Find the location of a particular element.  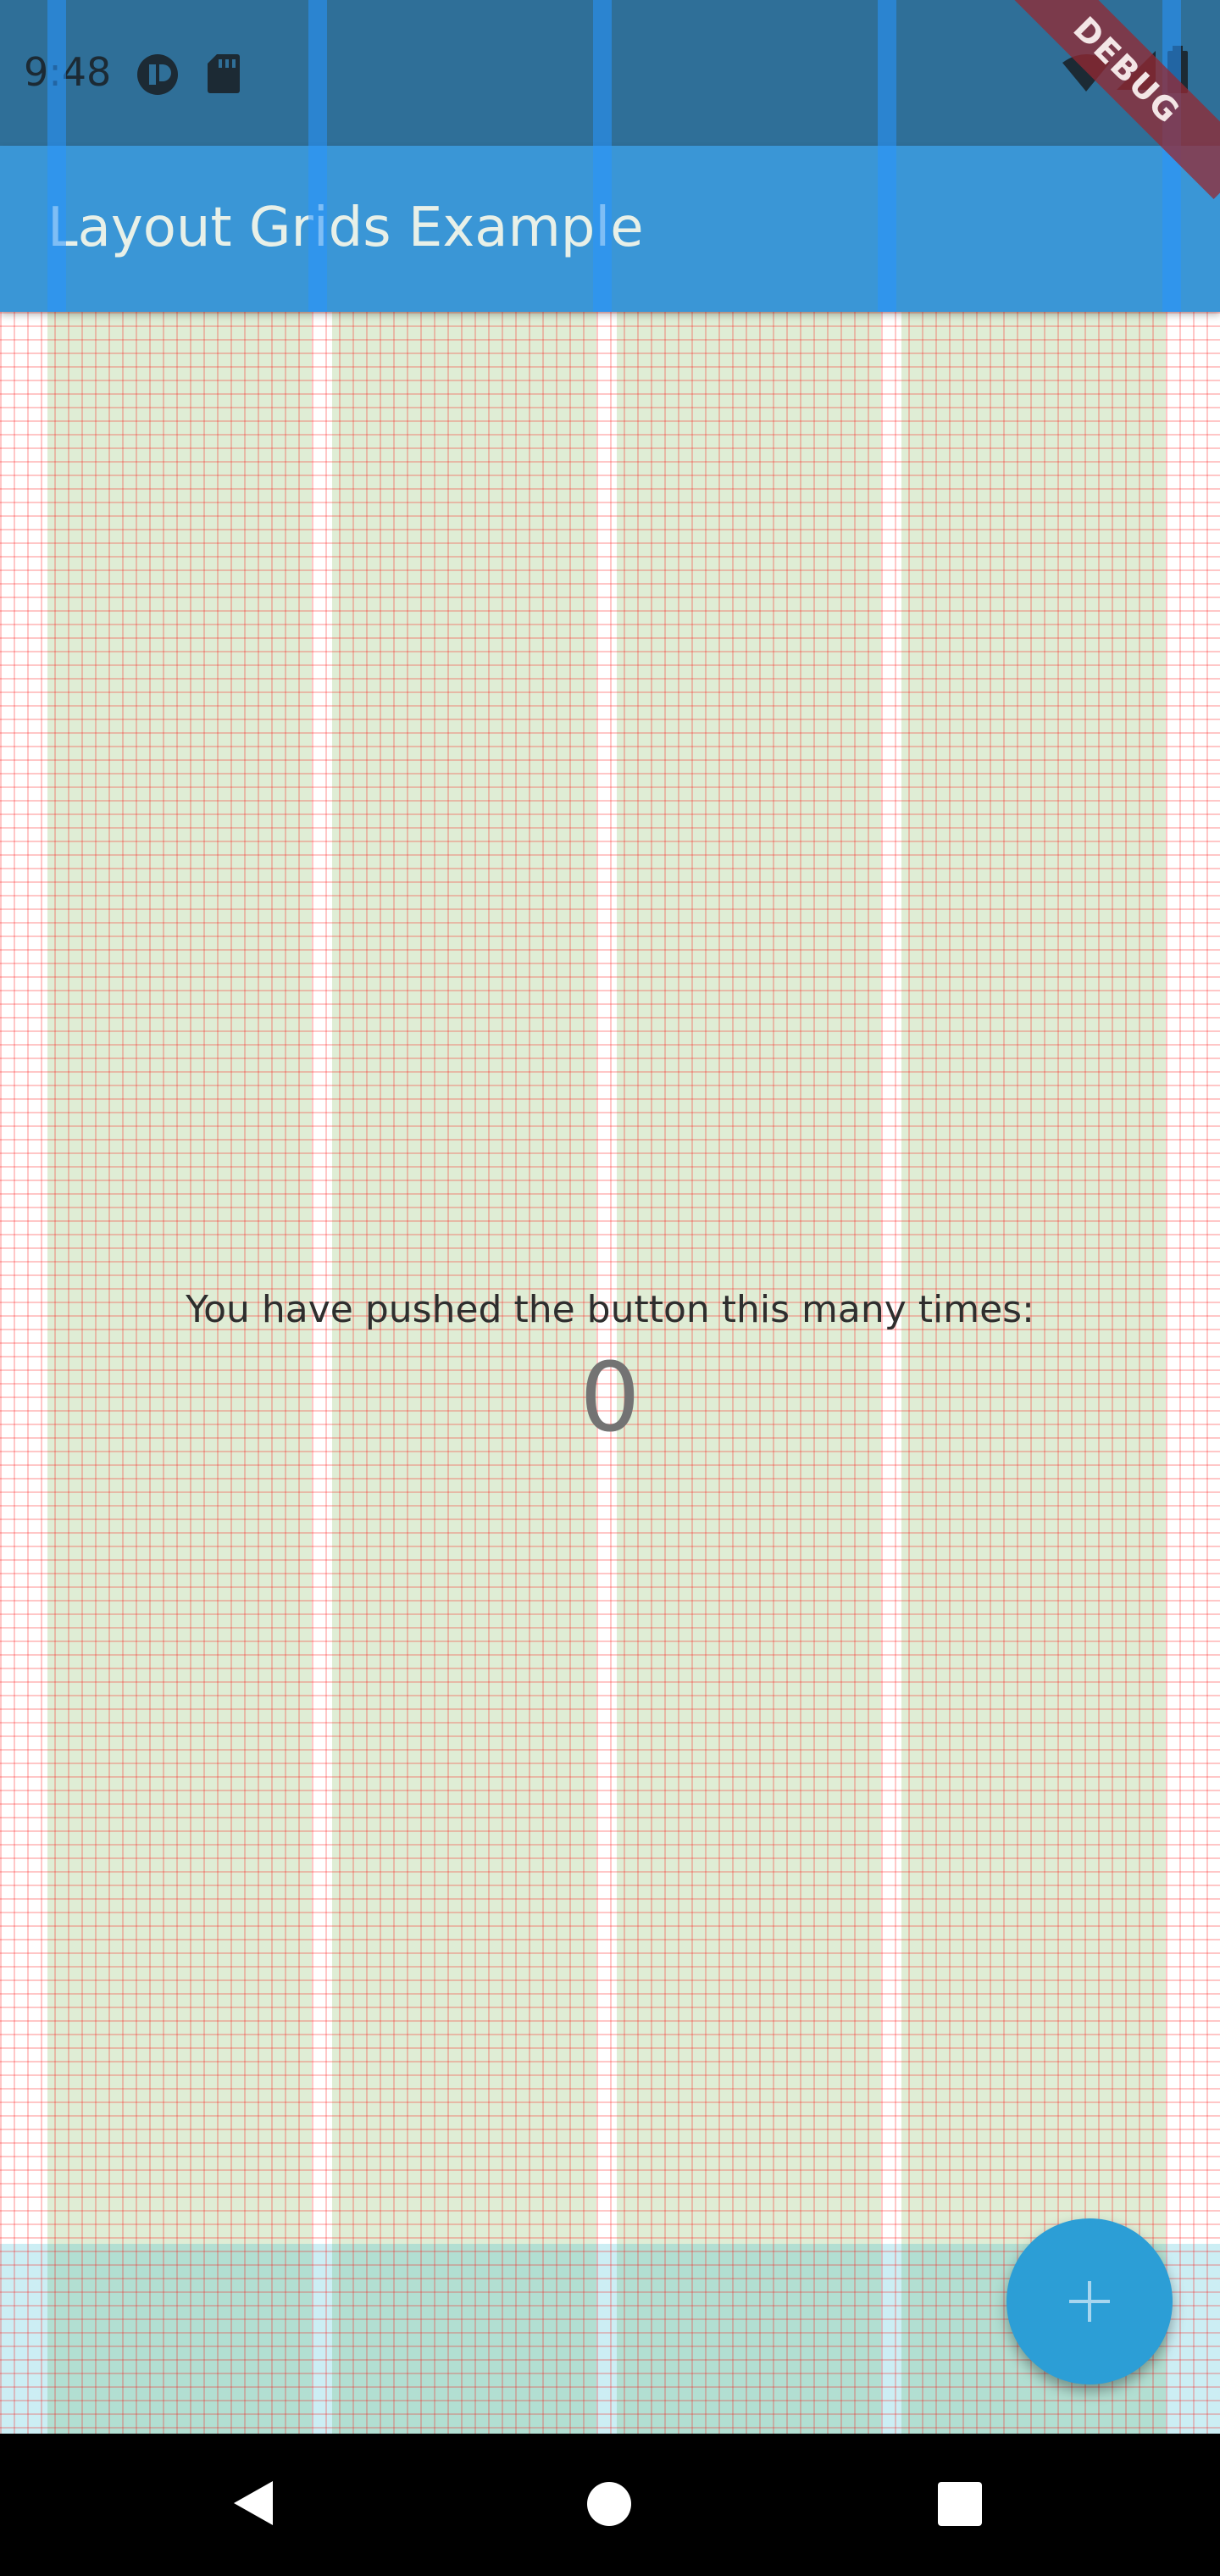

sd-card-icon is located at coordinates (224, 75).